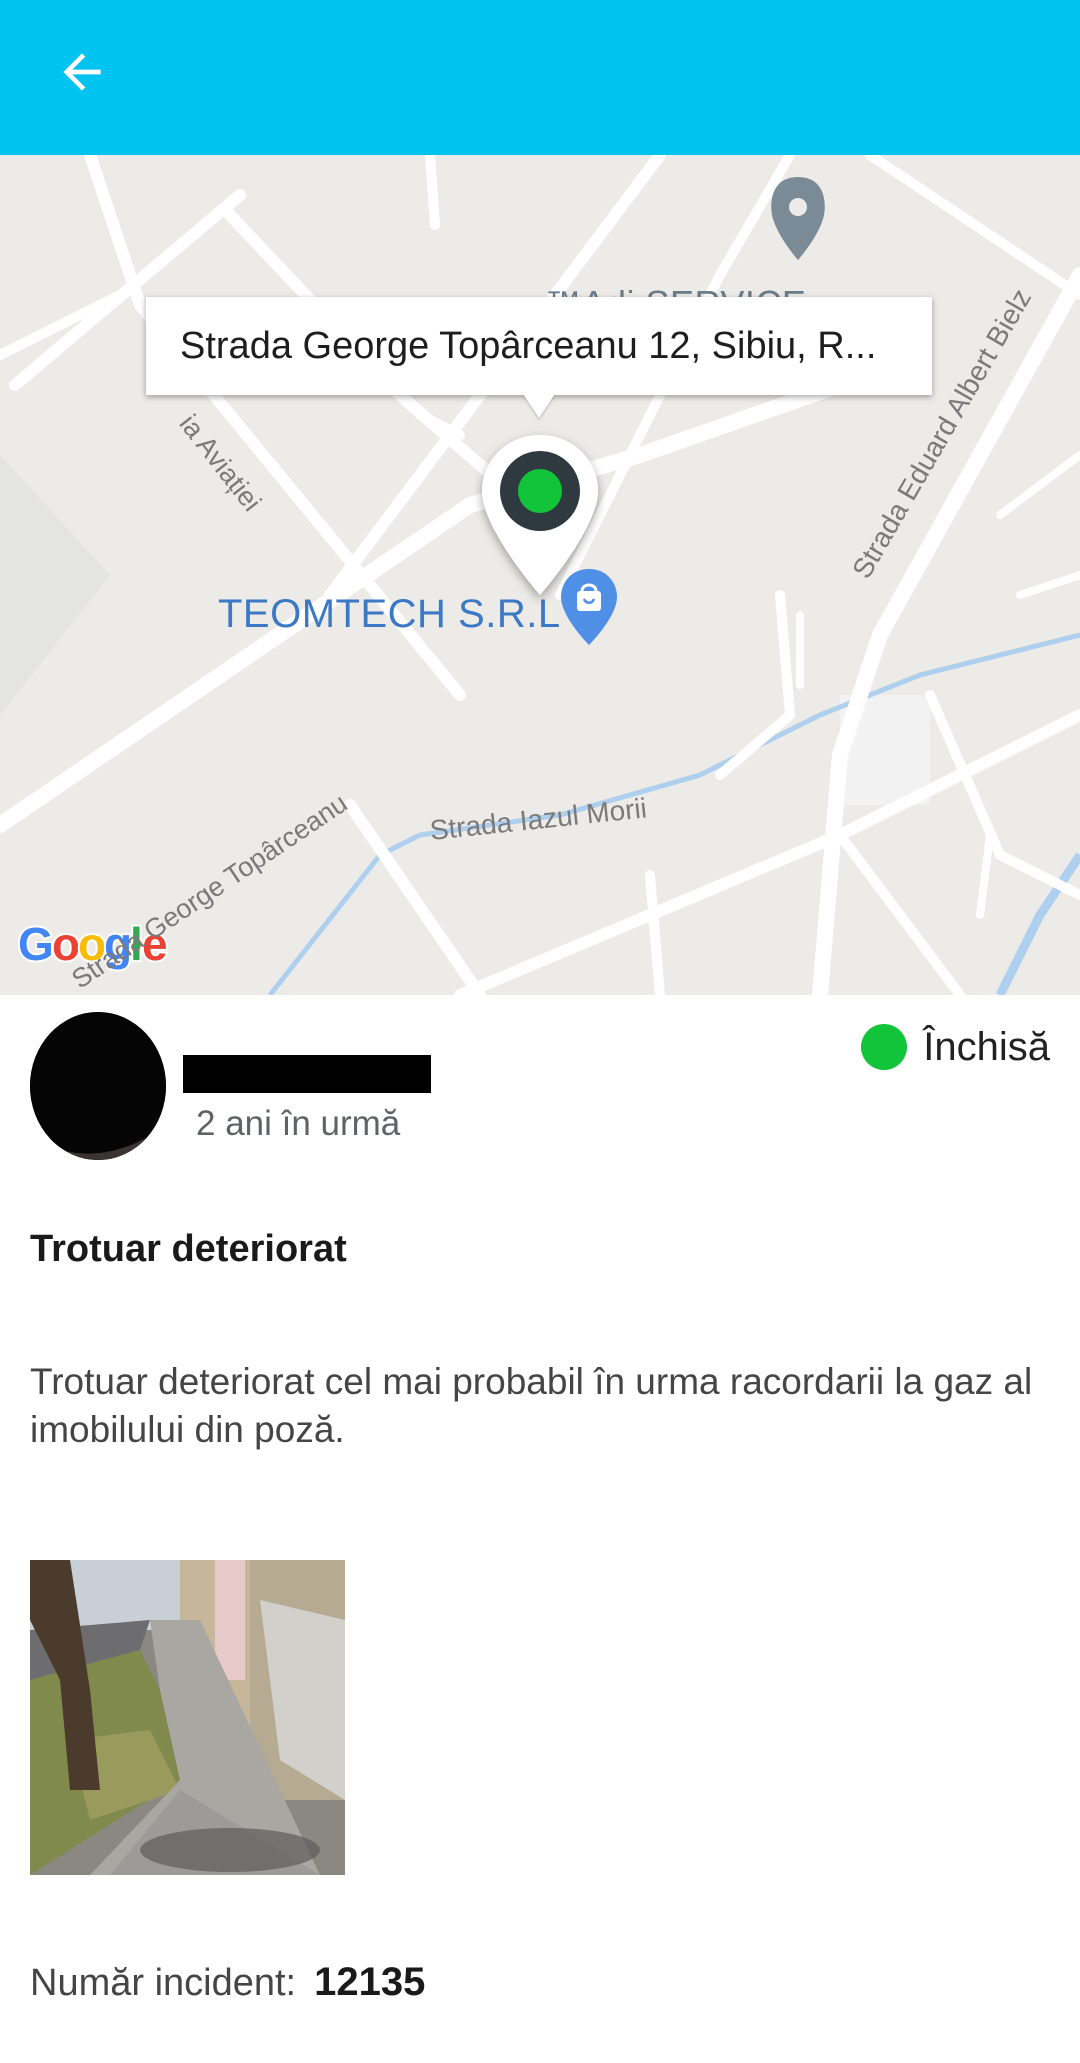 Image resolution: width=1080 pixels, height=2063 pixels. What do you see at coordinates (370, 1982) in the screenshot?
I see `incident-number: 12135` at bounding box center [370, 1982].